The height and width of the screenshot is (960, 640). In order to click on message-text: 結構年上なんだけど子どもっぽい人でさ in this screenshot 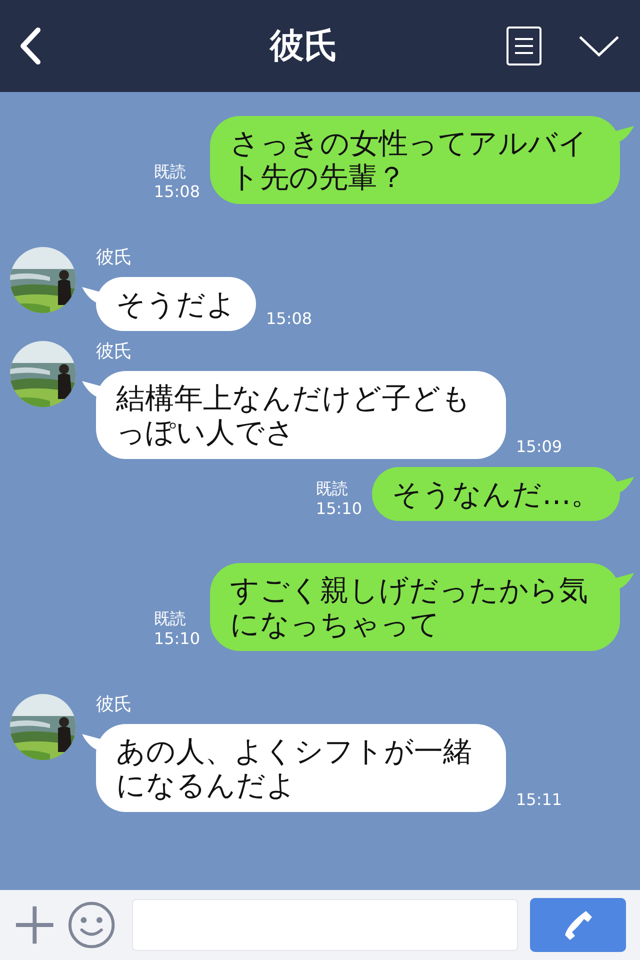, I will do `click(293, 415)`.